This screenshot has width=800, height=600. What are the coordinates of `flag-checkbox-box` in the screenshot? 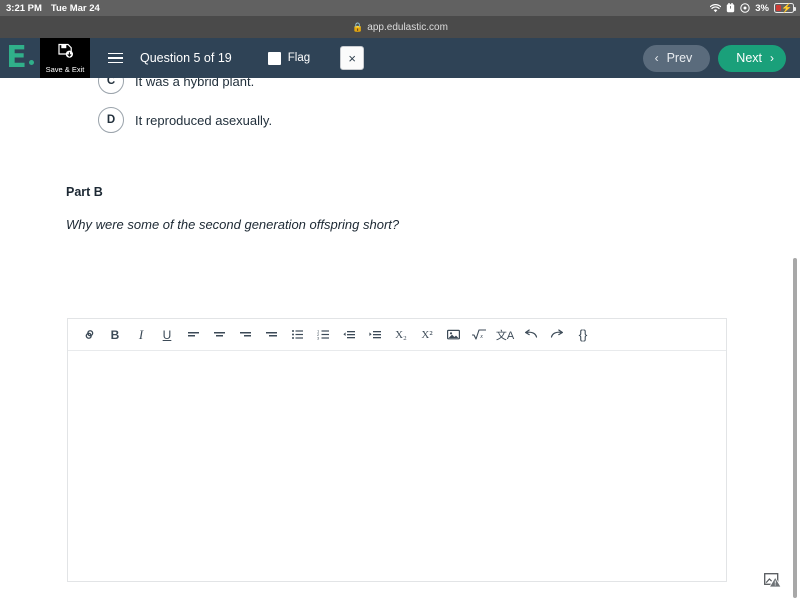 It's located at (274, 58).